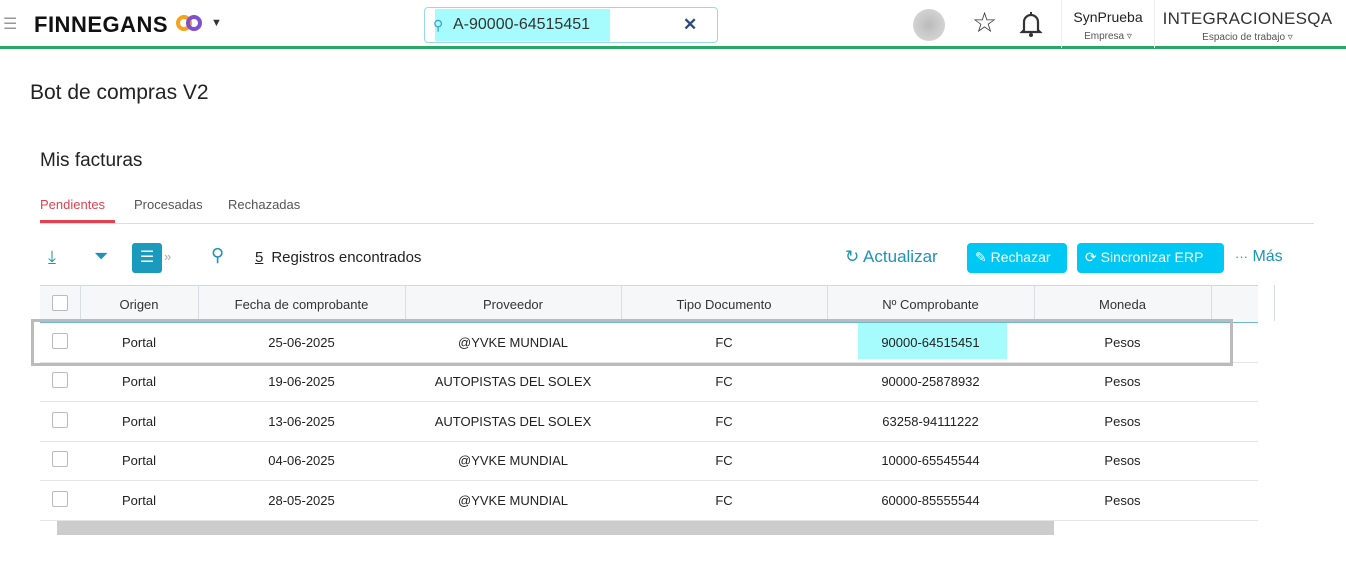 This screenshot has height=580, width=1346. What do you see at coordinates (1108, 25) in the screenshot?
I see `company-selector: SynPrueba Empresa ▿` at bounding box center [1108, 25].